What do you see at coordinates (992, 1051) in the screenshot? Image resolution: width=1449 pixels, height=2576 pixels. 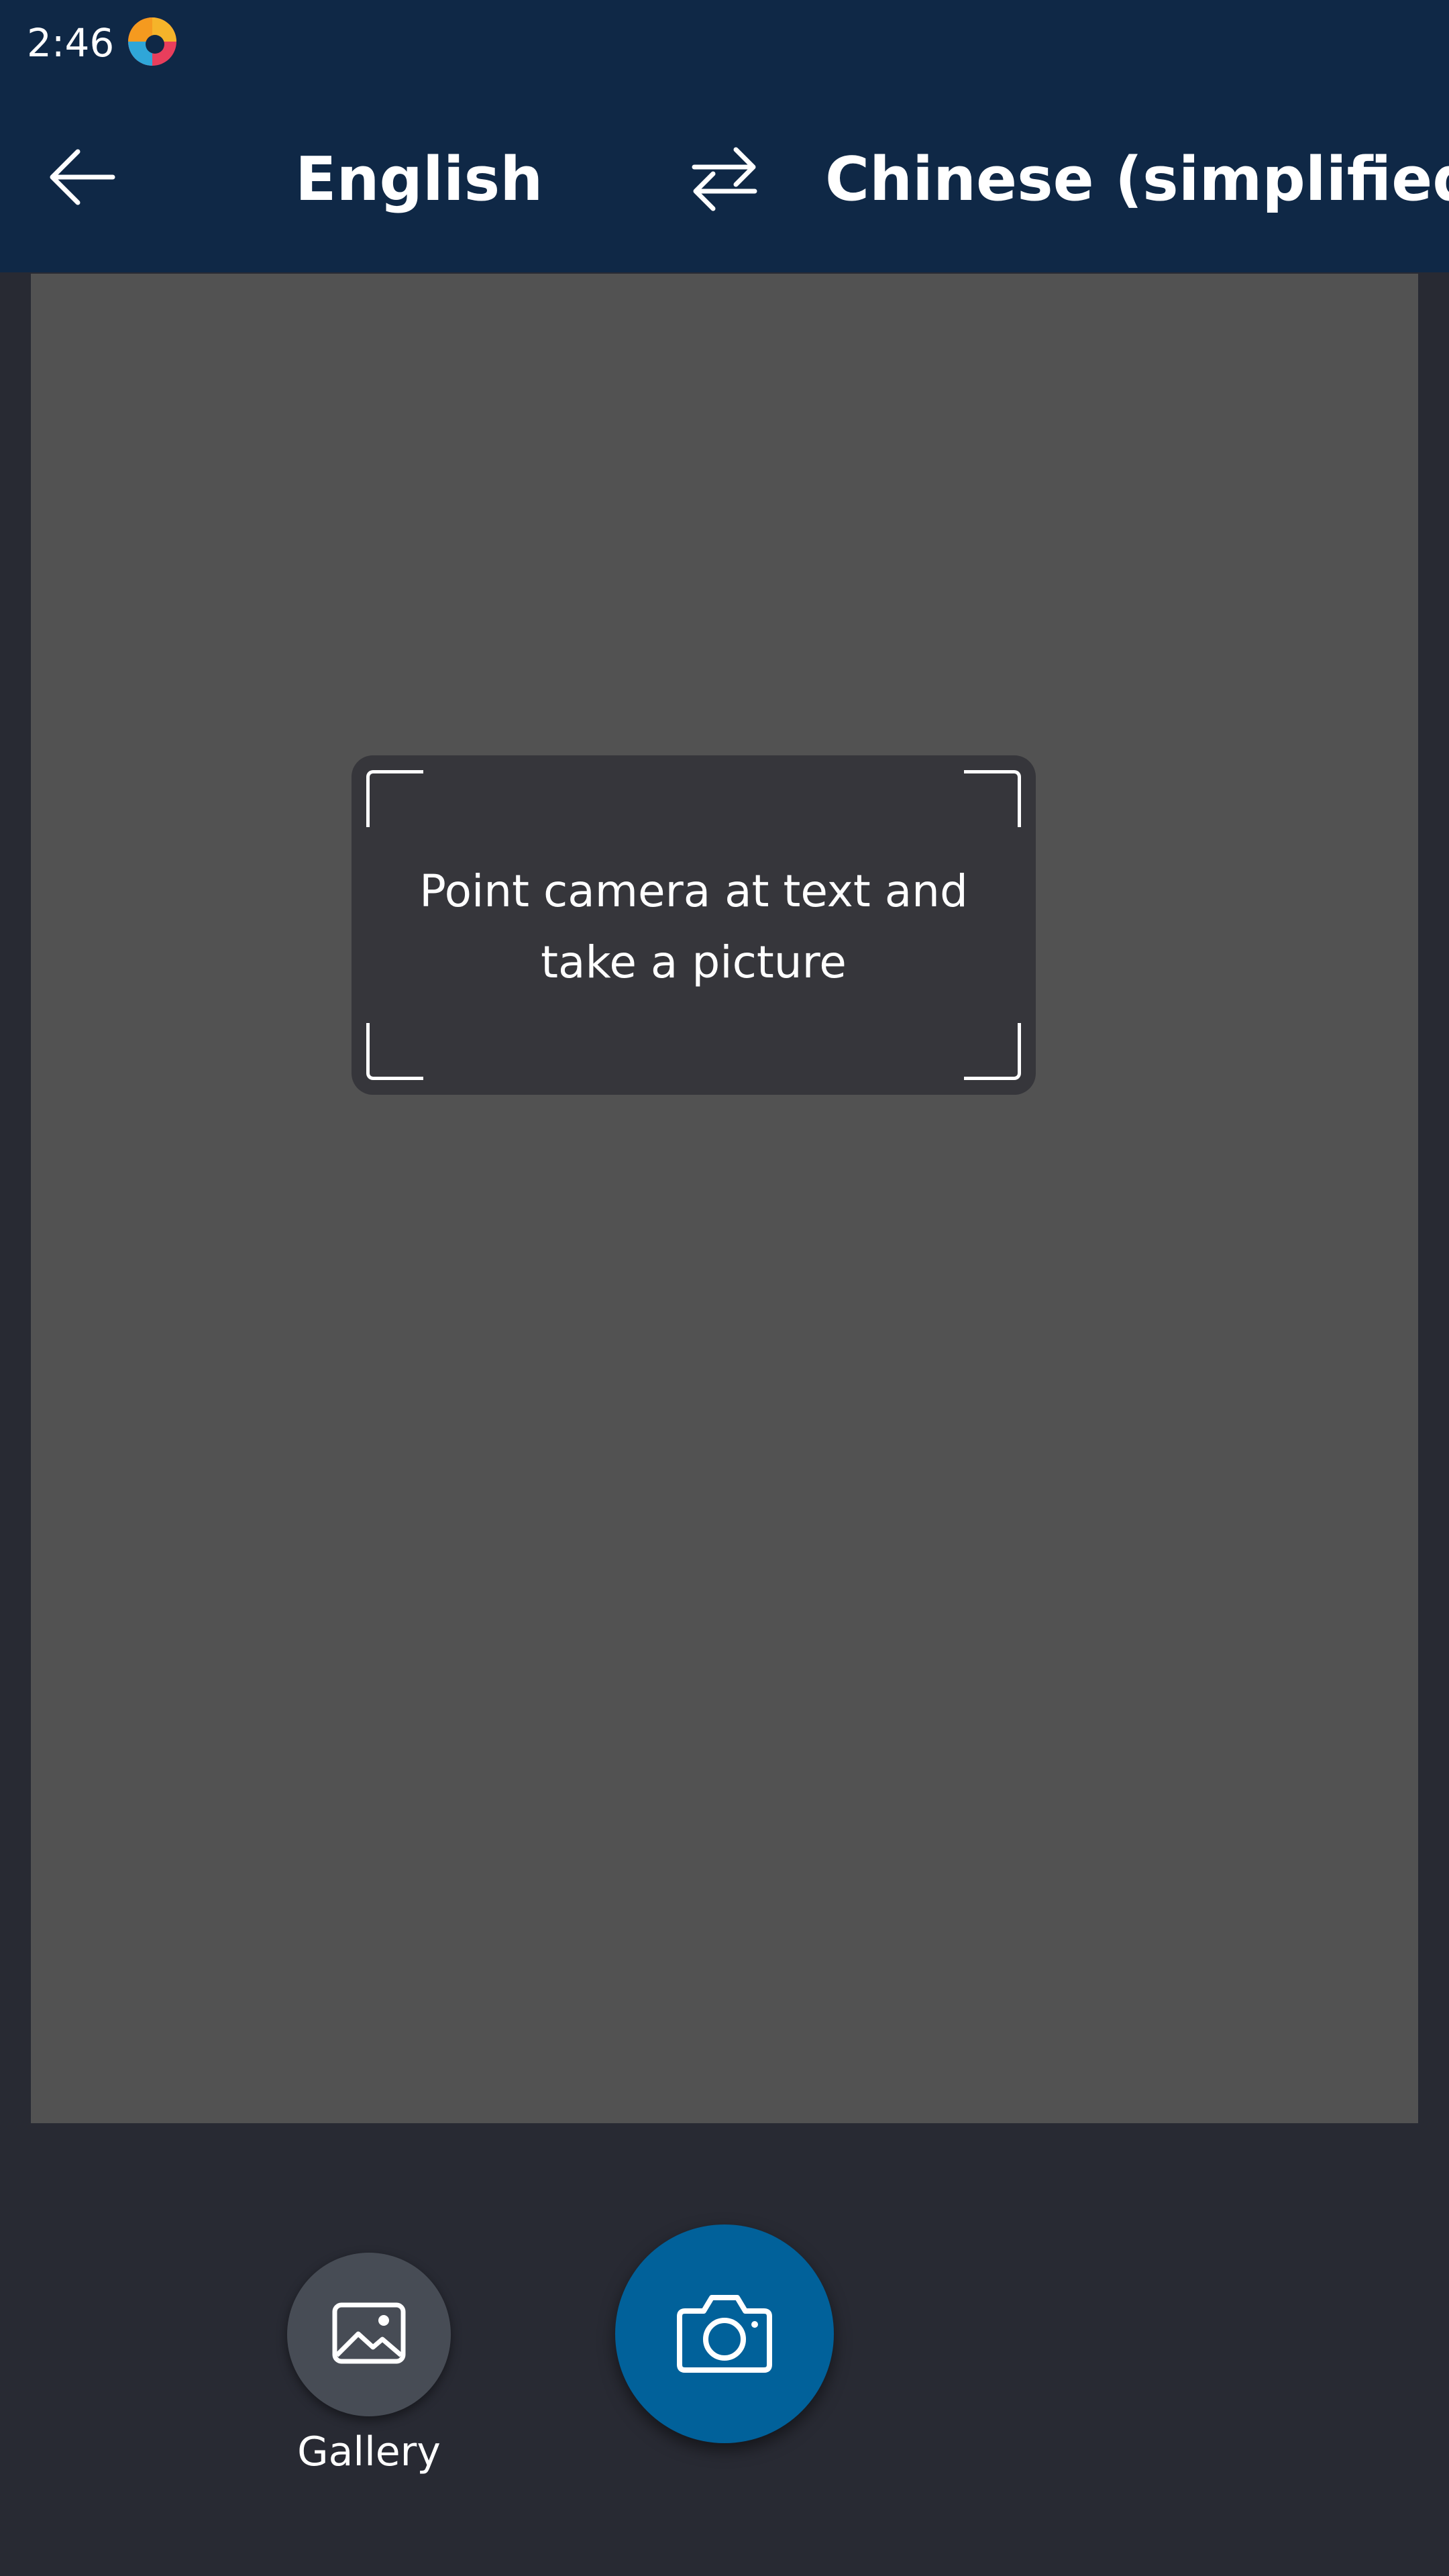 I see `frame-corner-bottom-right` at bounding box center [992, 1051].